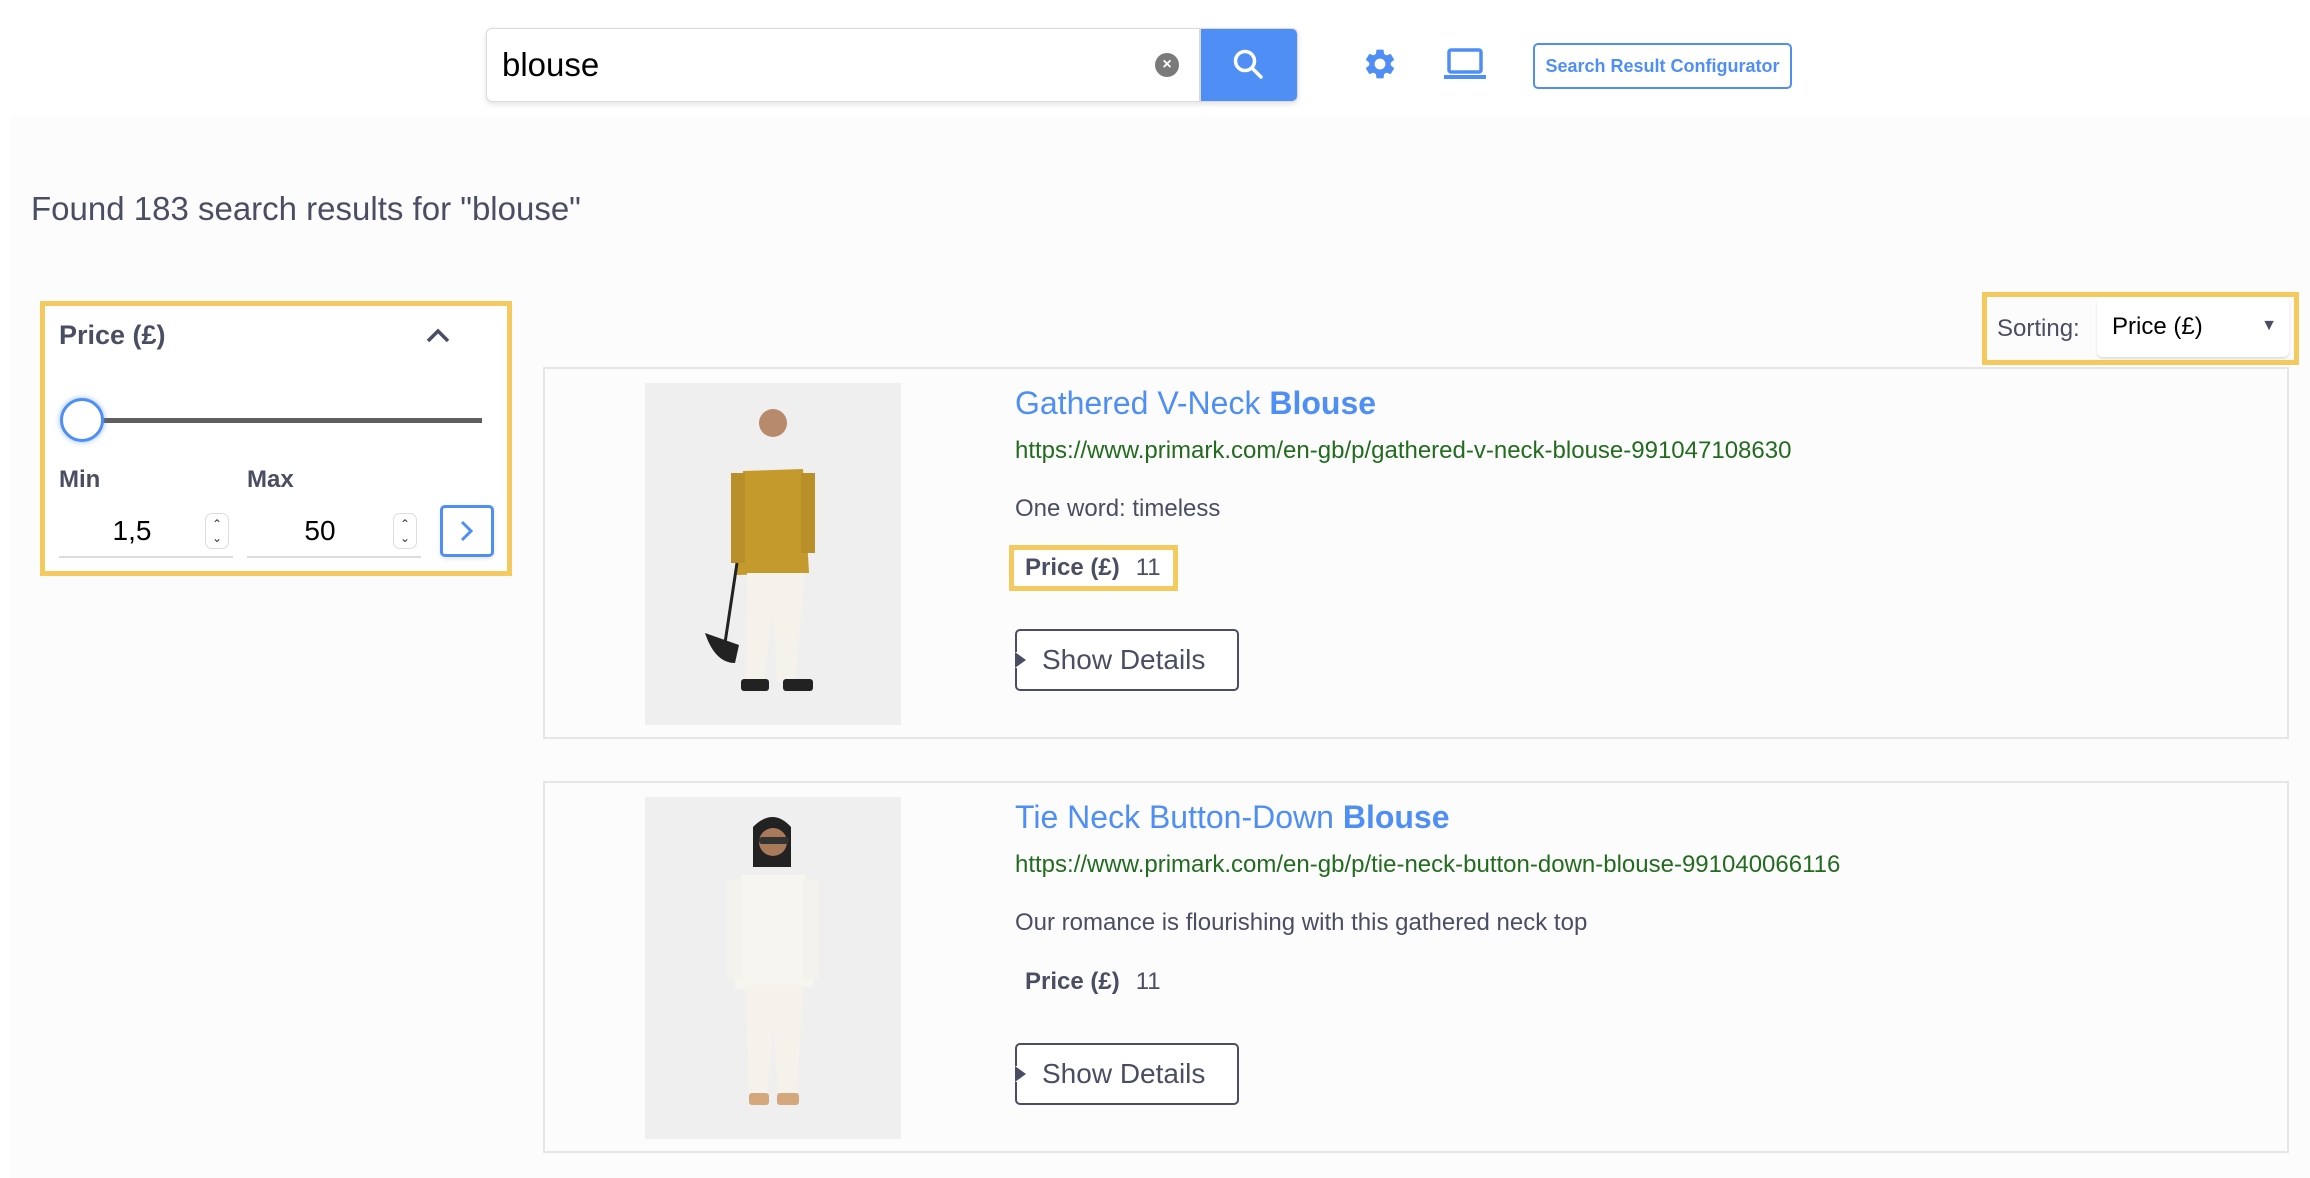 This screenshot has width=2310, height=1178. I want to click on max-price-stepper: ⌃ ⌄, so click(405, 531).